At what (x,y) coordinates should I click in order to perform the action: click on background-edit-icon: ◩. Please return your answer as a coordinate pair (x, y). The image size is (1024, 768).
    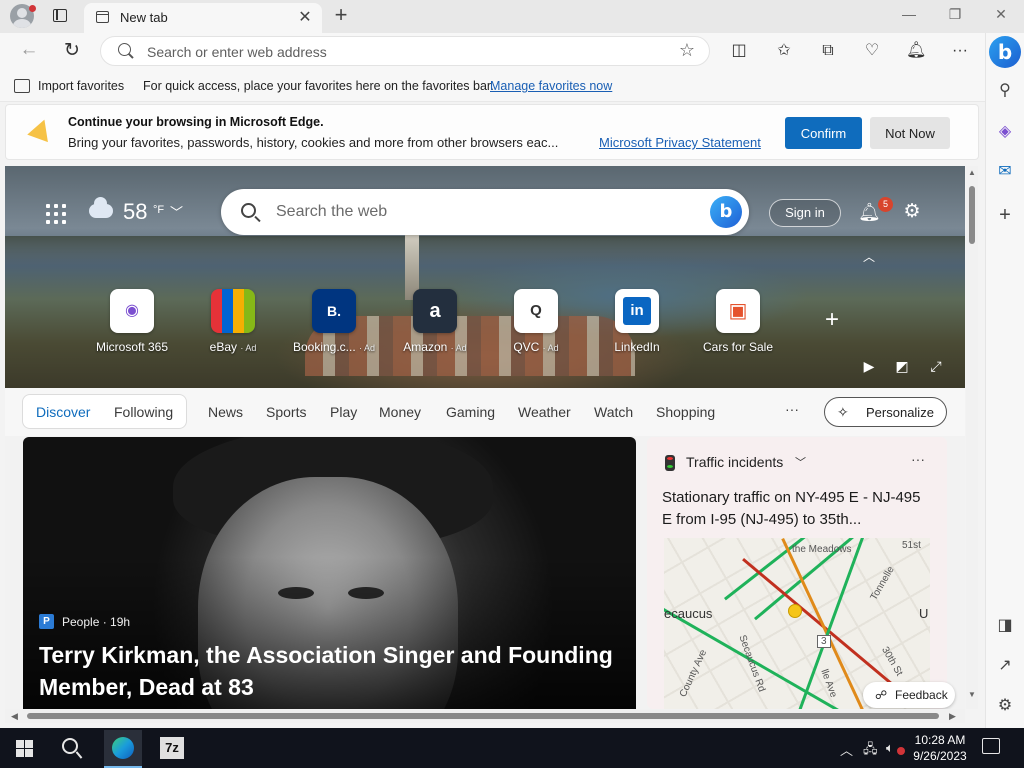
    Looking at the image, I should click on (902, 366).